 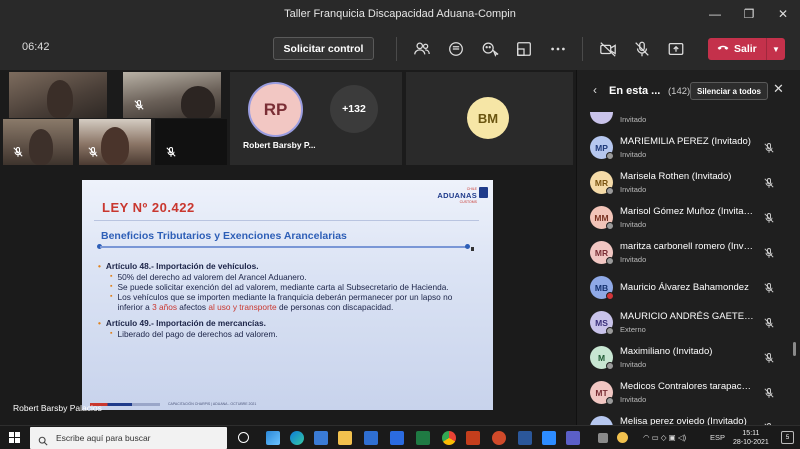 I want to click on chrome-icon, so click(x=449, y=438).